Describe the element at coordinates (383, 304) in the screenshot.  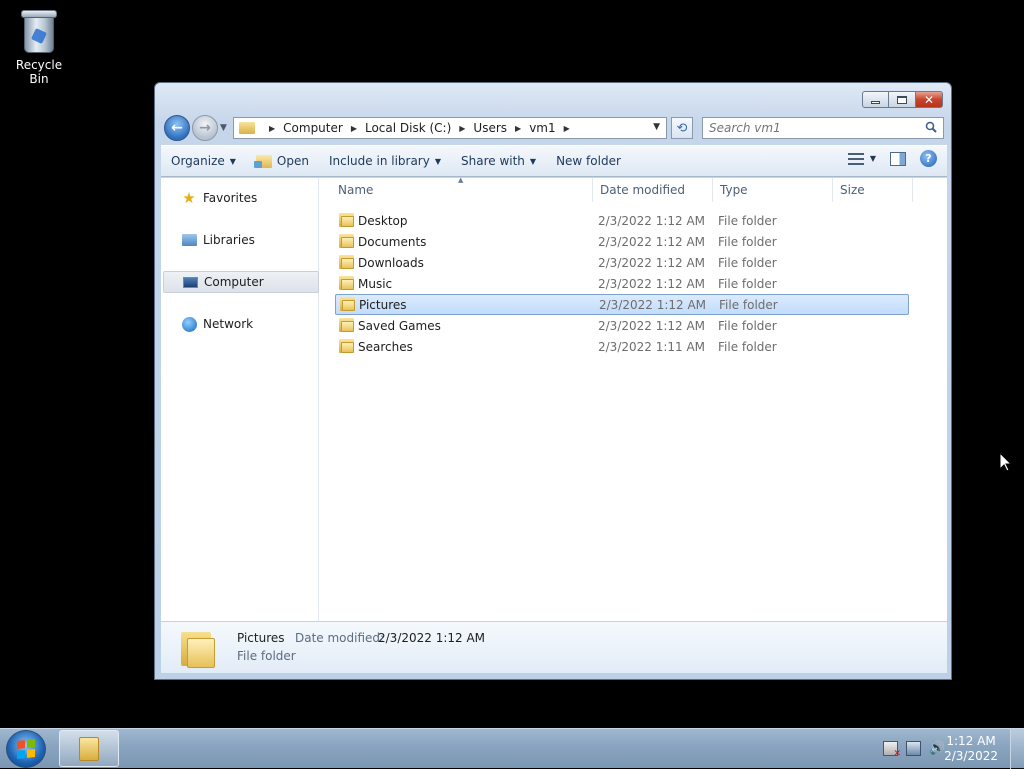
I see `file-name: Pictures` at that location.